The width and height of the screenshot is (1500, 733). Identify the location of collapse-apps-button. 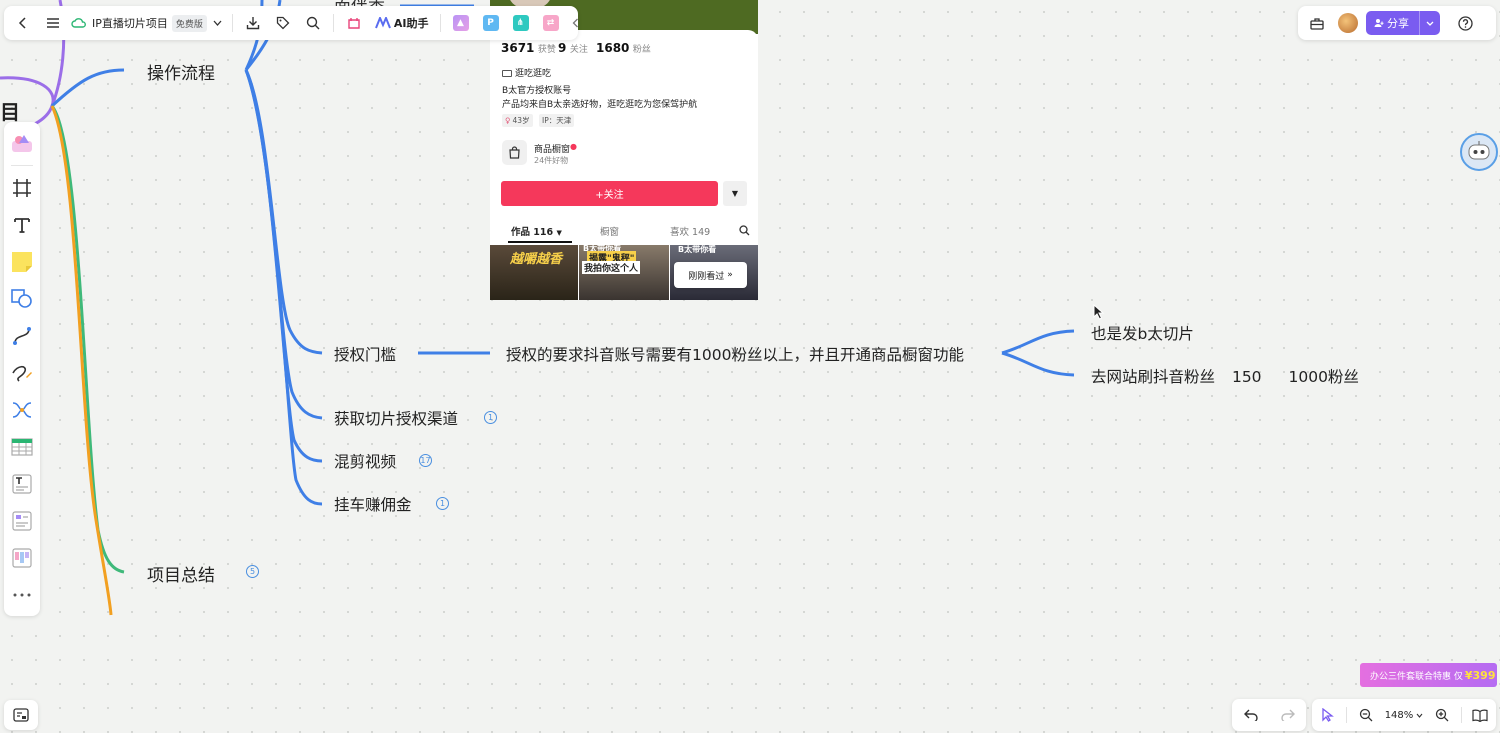
(576, 23).